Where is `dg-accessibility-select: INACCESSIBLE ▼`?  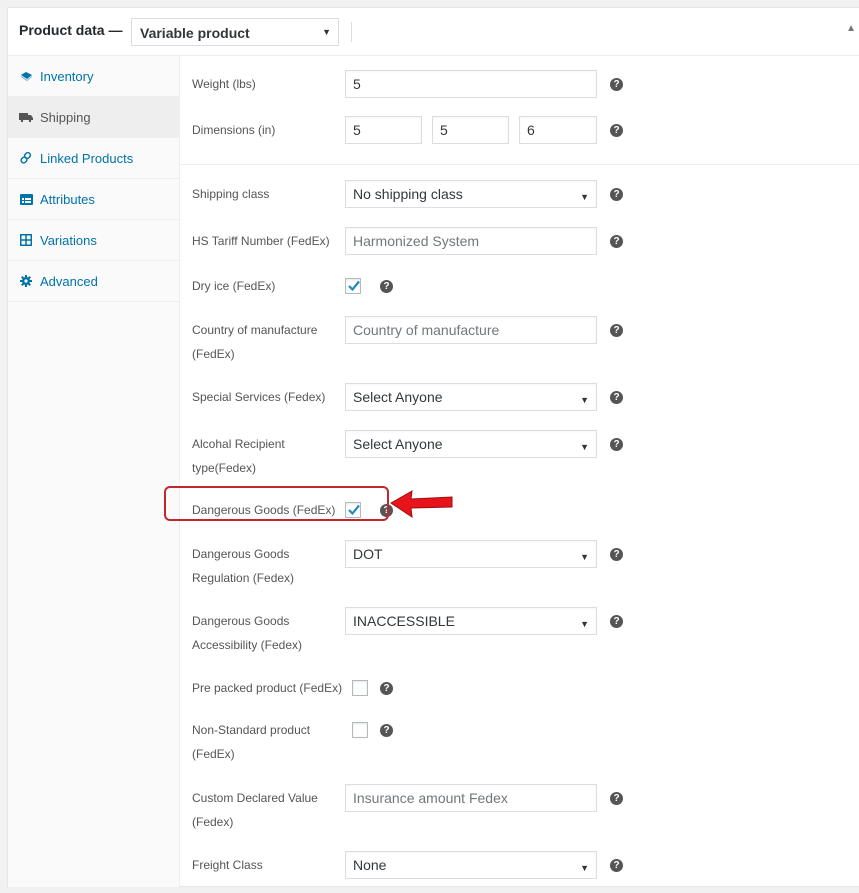 dg-accessibility-select: INACCESSIBLE ▼ is located at coordinates (471, 621).